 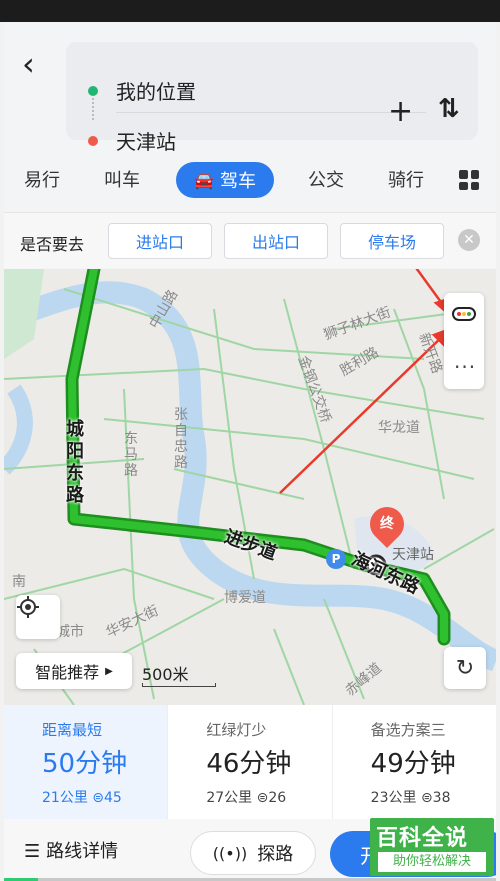 I want to click on map-label: 城市, so click(x=70, y=632).